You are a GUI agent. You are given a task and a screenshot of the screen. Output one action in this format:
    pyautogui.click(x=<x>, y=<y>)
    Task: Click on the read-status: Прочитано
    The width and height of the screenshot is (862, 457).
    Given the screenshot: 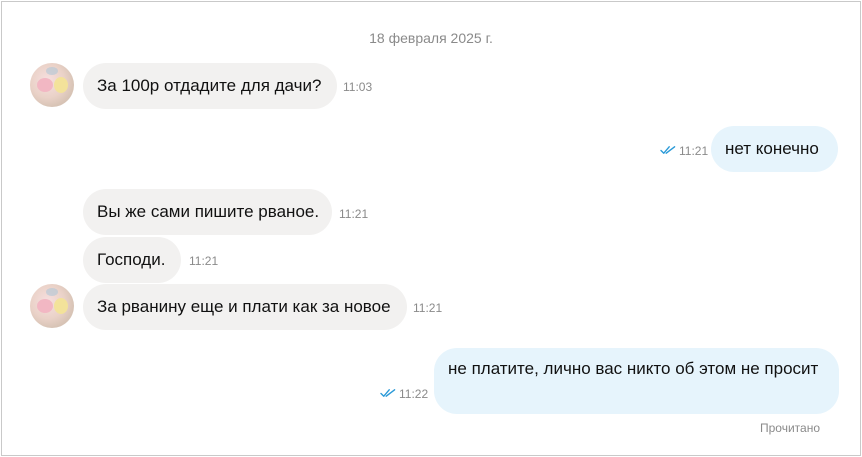 What is the action you would take?
    pyautogui.click(x=790, y=428)
    